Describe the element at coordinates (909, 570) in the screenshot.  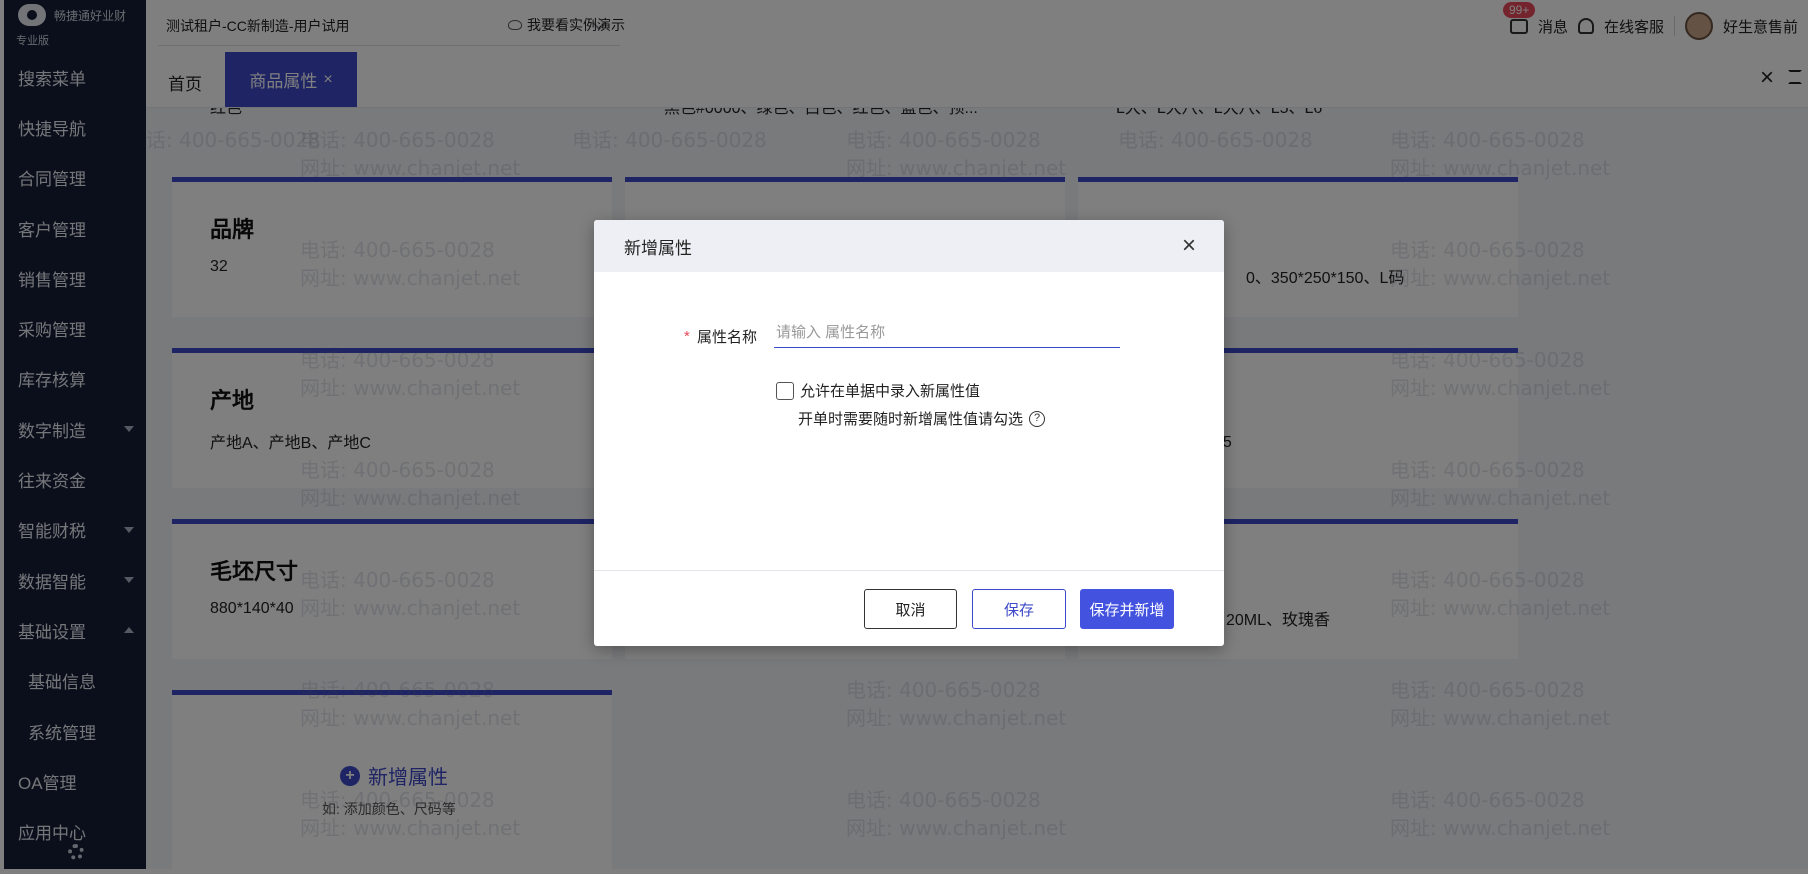
I see `divider` at that location.